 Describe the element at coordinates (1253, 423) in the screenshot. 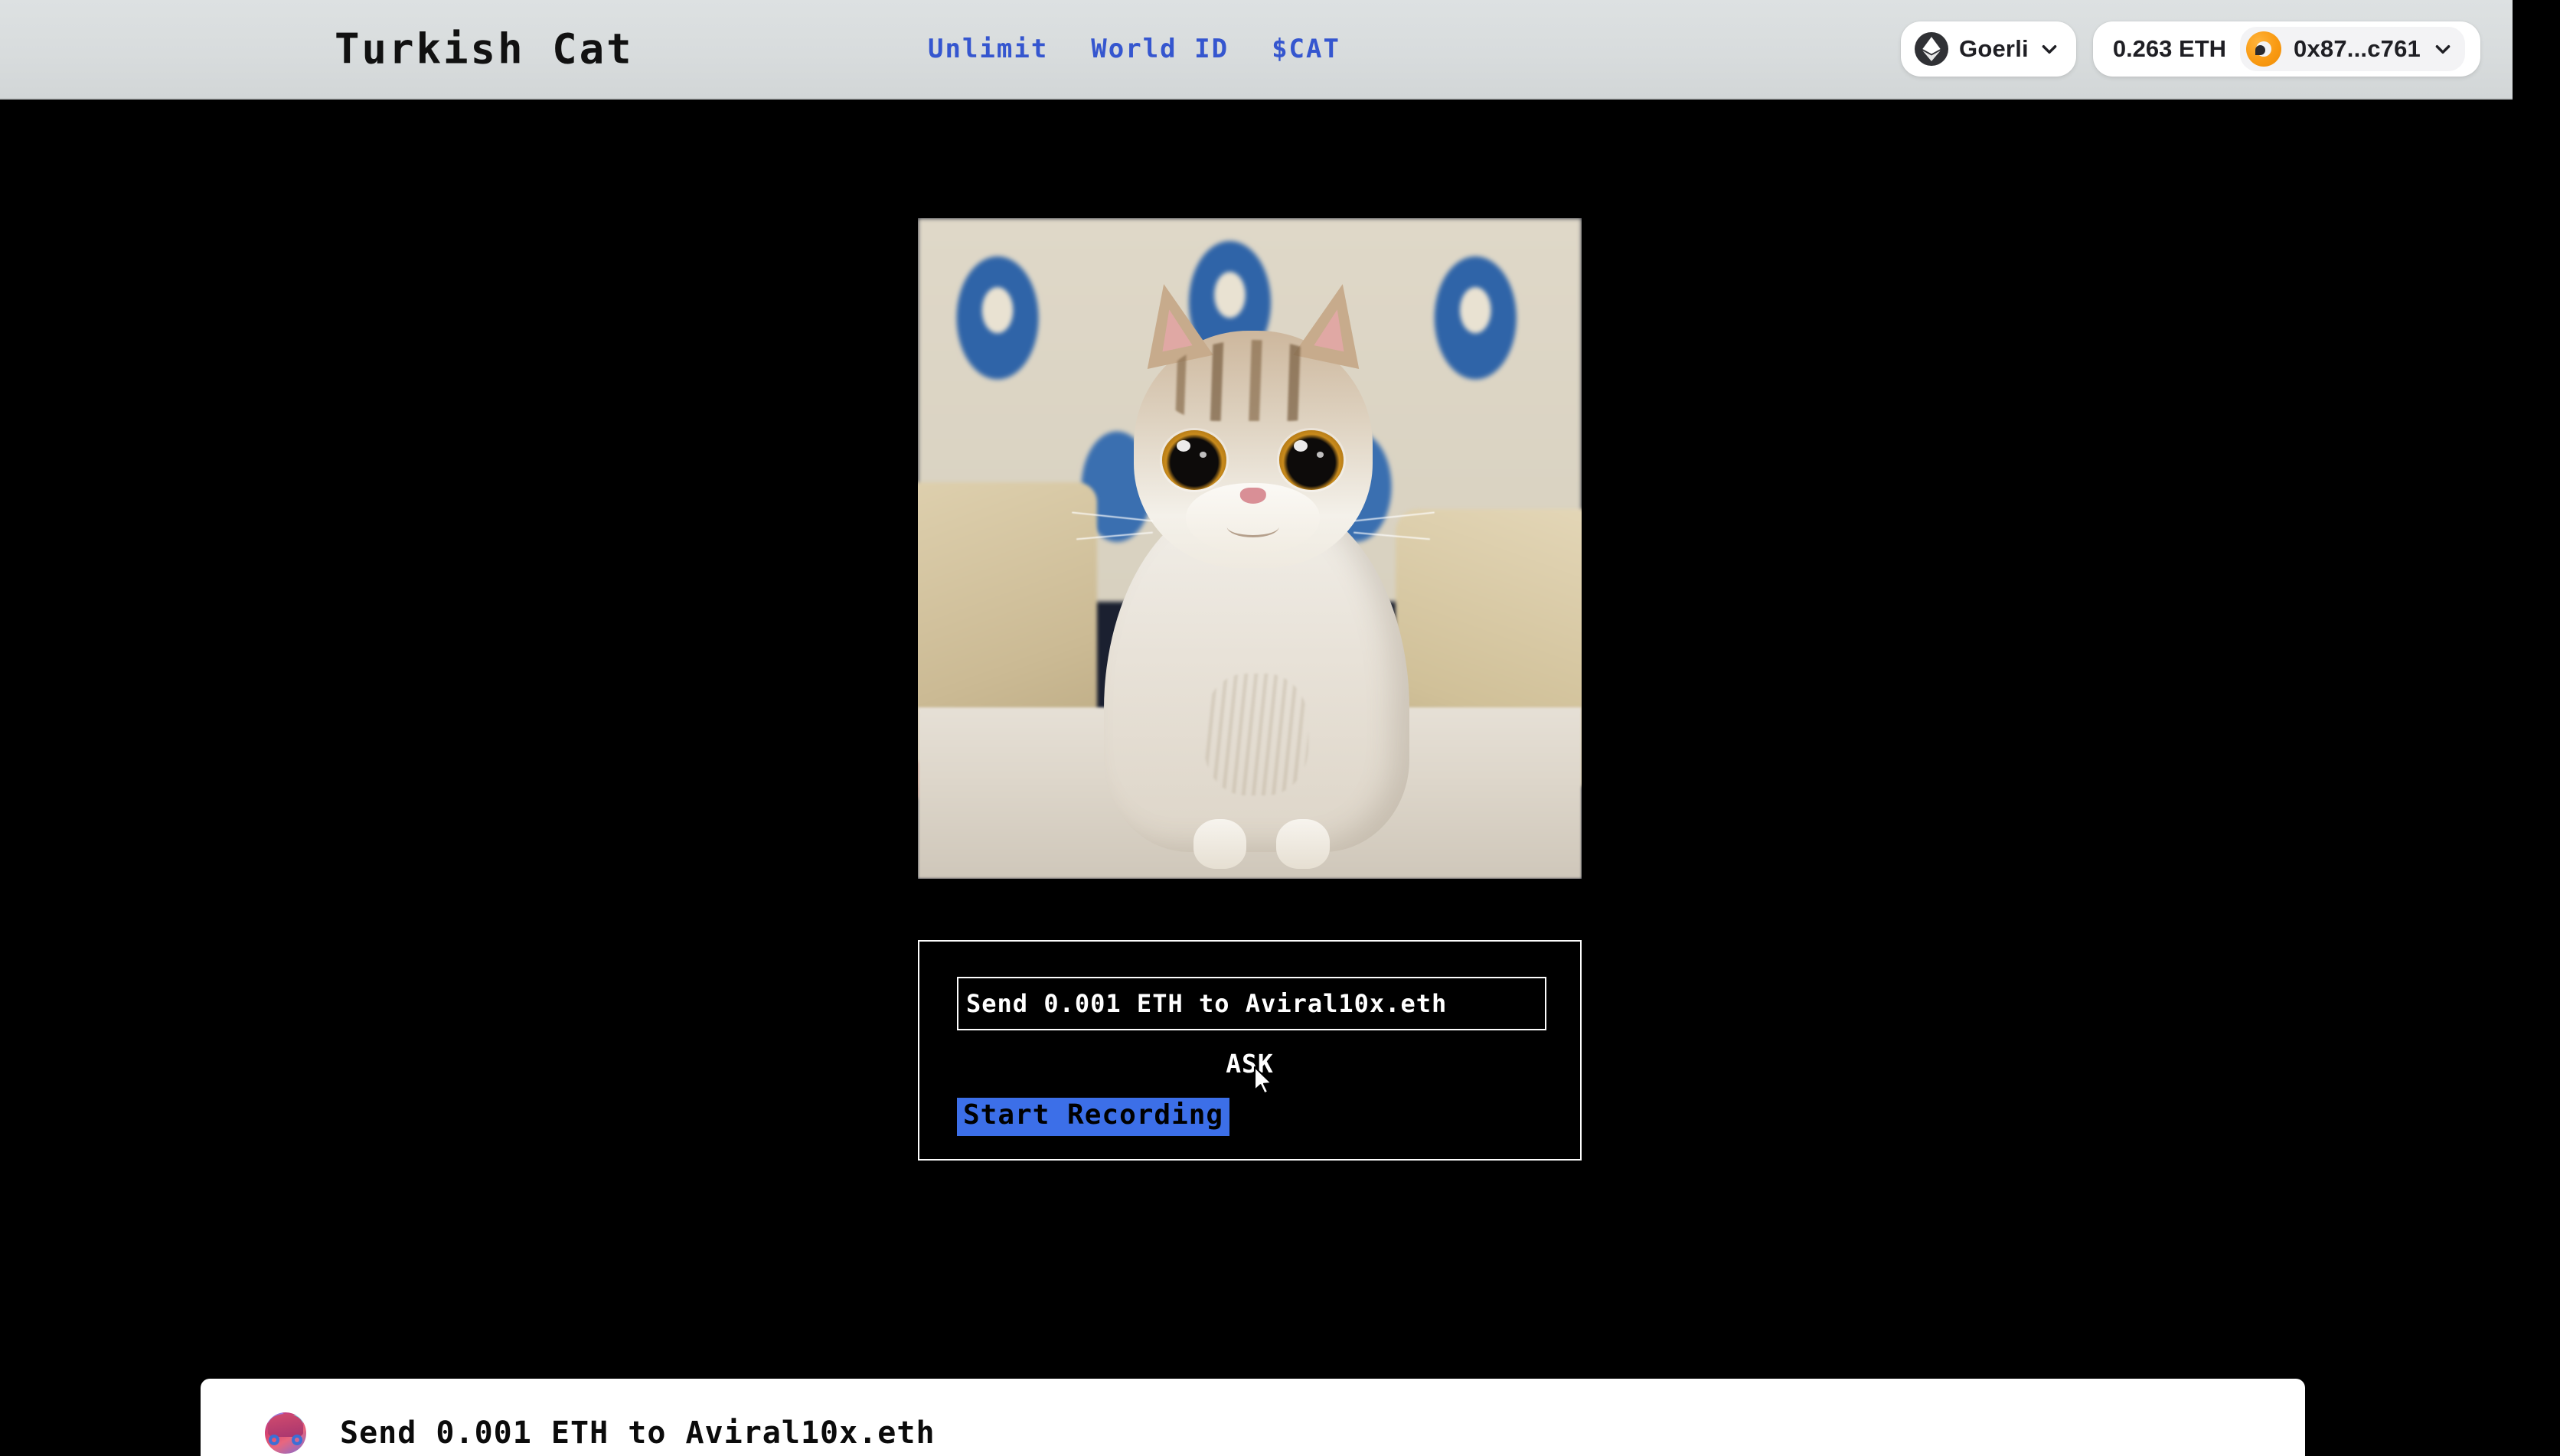

I see `cat-head` at that location.